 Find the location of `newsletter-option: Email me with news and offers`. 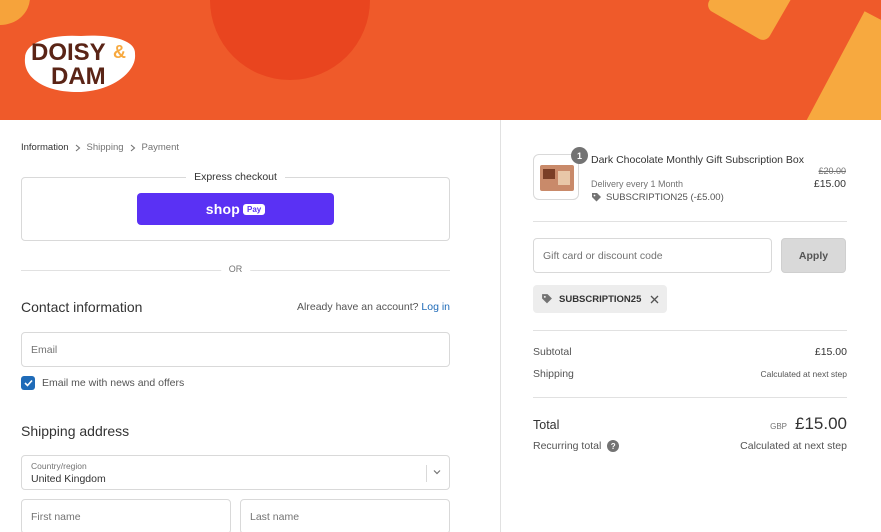

newsletter-option: Email me with news and offers is located at coordinates (102, 383).